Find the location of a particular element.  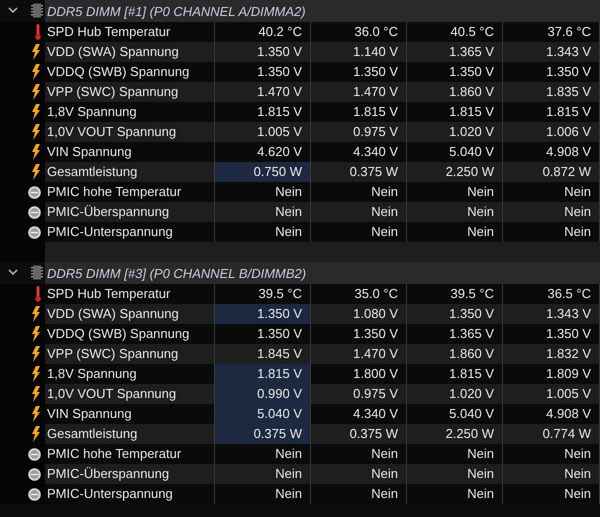

value-cell: 1.815 V is located at coordinates (263, 374).